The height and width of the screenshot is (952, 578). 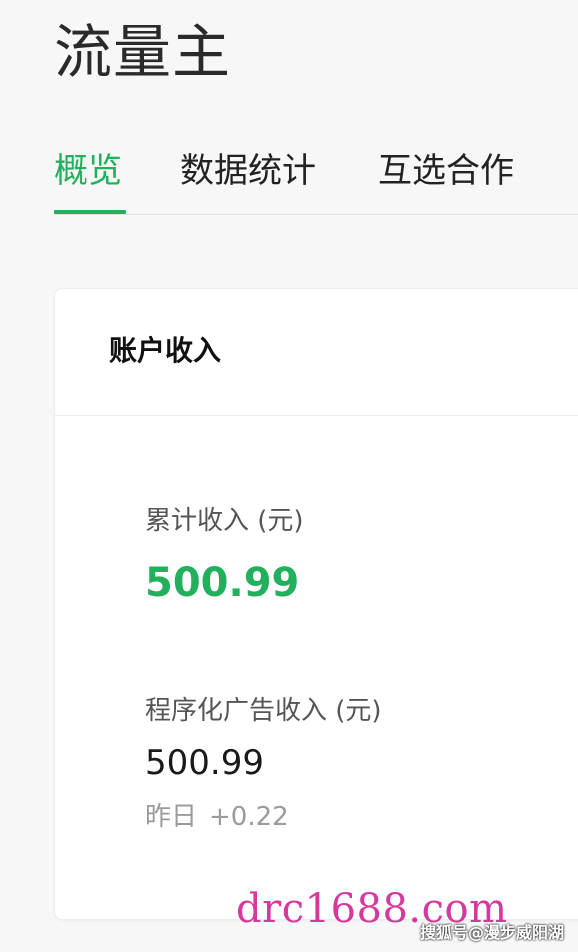 I want to click on cumulative-income-value: 500.99, so click(x=222, y=583).